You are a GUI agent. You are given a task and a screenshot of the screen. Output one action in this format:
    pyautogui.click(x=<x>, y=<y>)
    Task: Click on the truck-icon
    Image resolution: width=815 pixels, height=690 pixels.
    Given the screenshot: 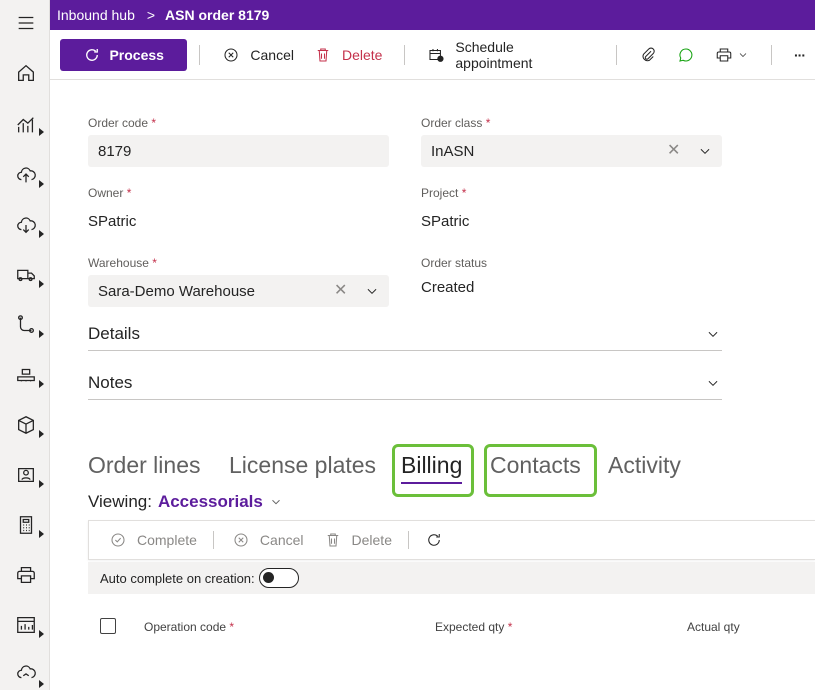 What is the action you would take?
    pyautogui.click(x=26, y=275)
    